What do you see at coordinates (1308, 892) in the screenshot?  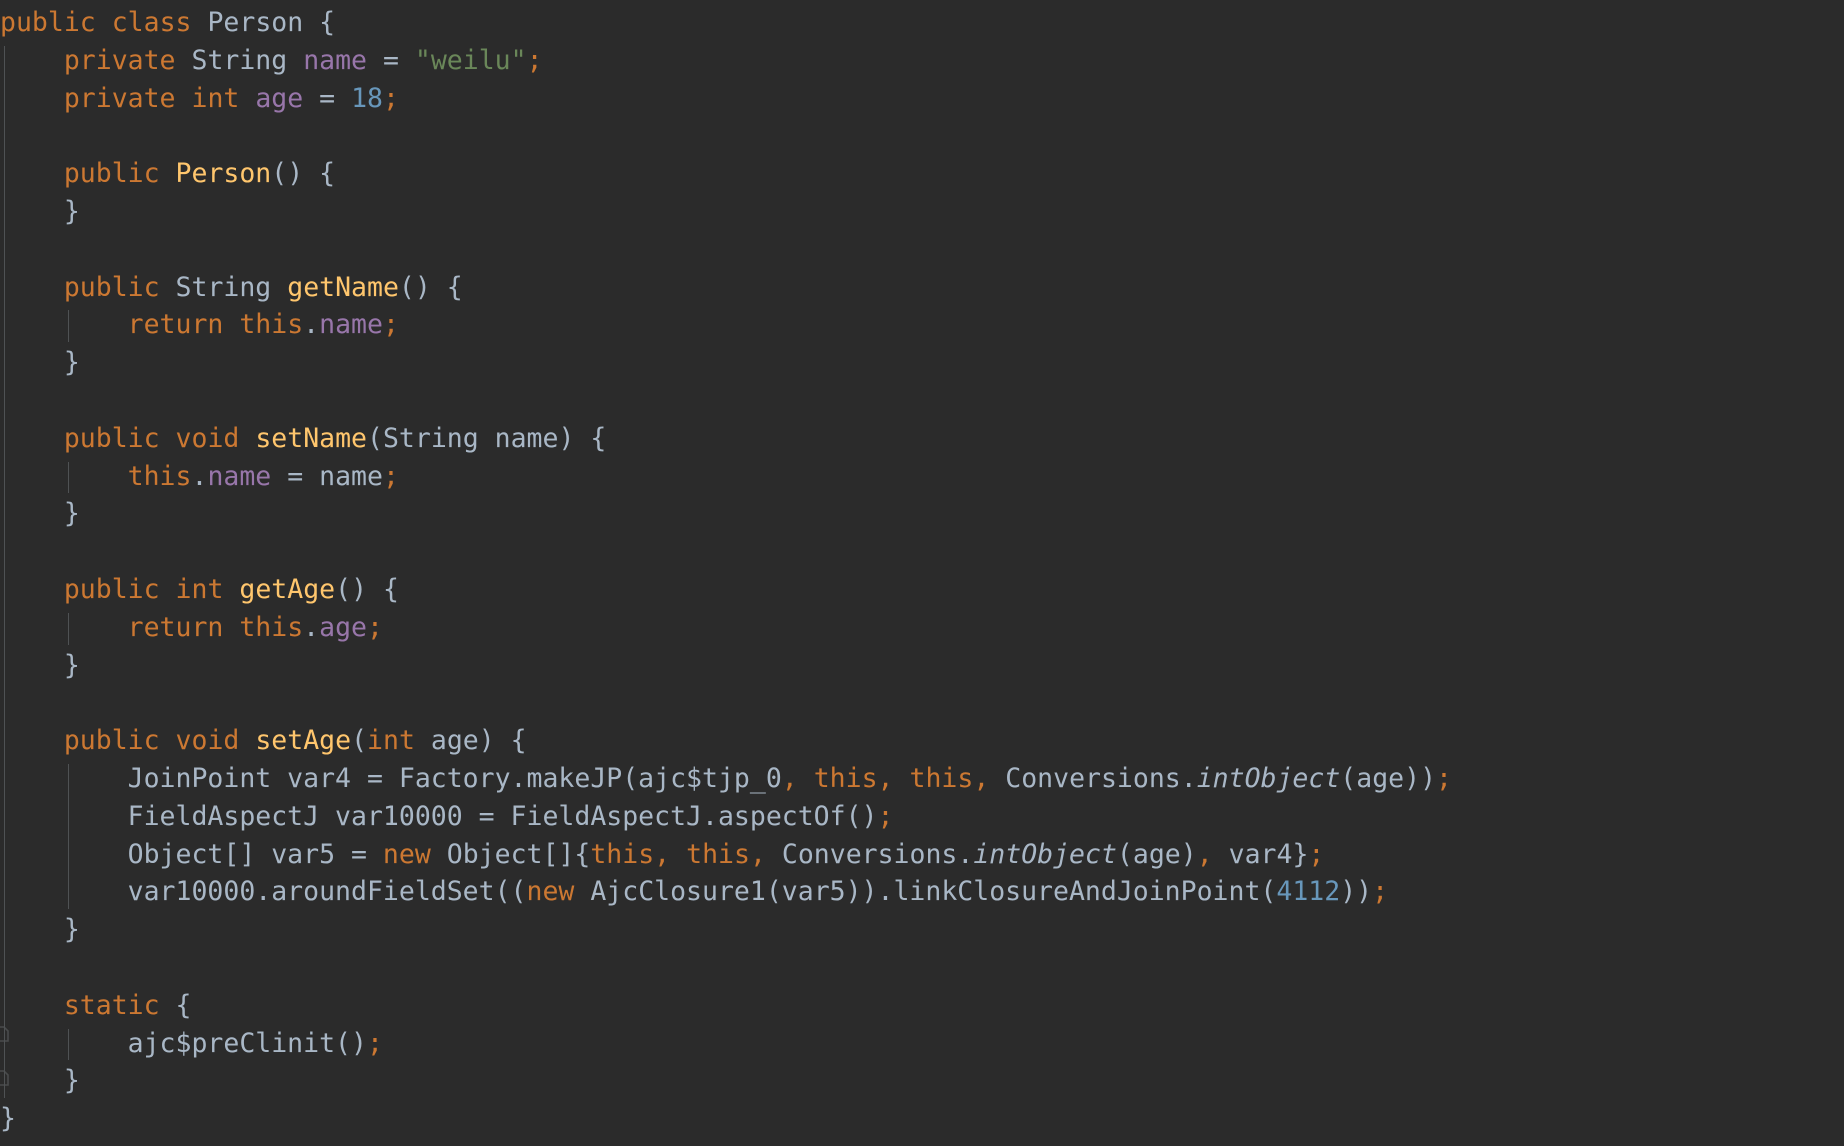 I see `code-token-num: 4112` at bounding box center [1308, 892].